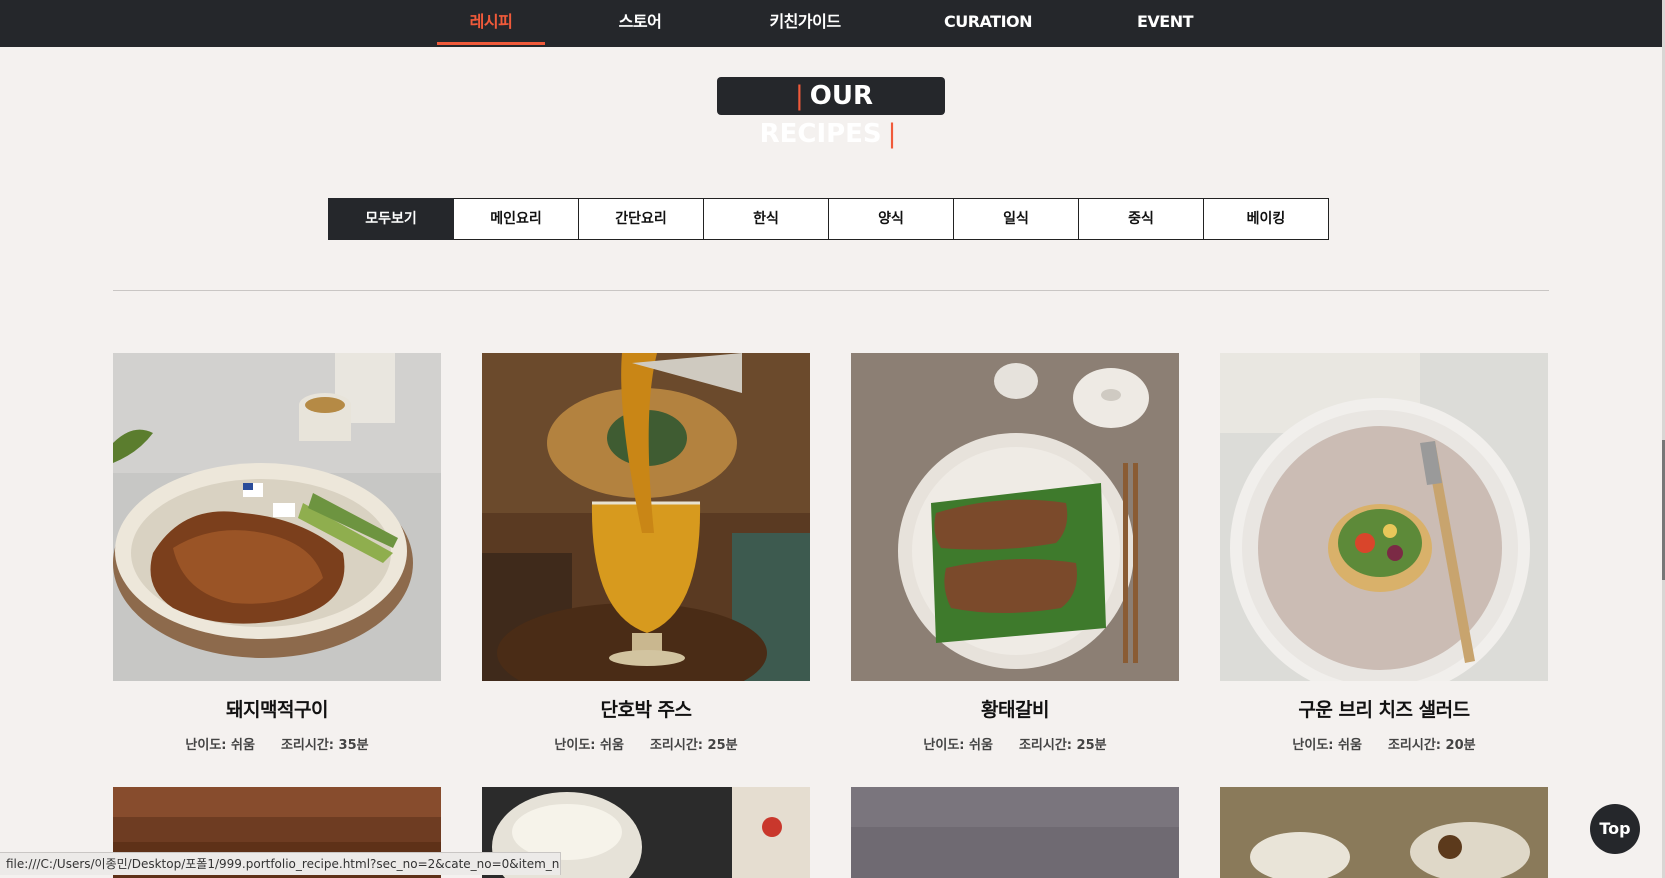 The width and height of the screenshot is (1665, 878). I want to click on tab-main-dish: 메인요리, so click(516, 219).